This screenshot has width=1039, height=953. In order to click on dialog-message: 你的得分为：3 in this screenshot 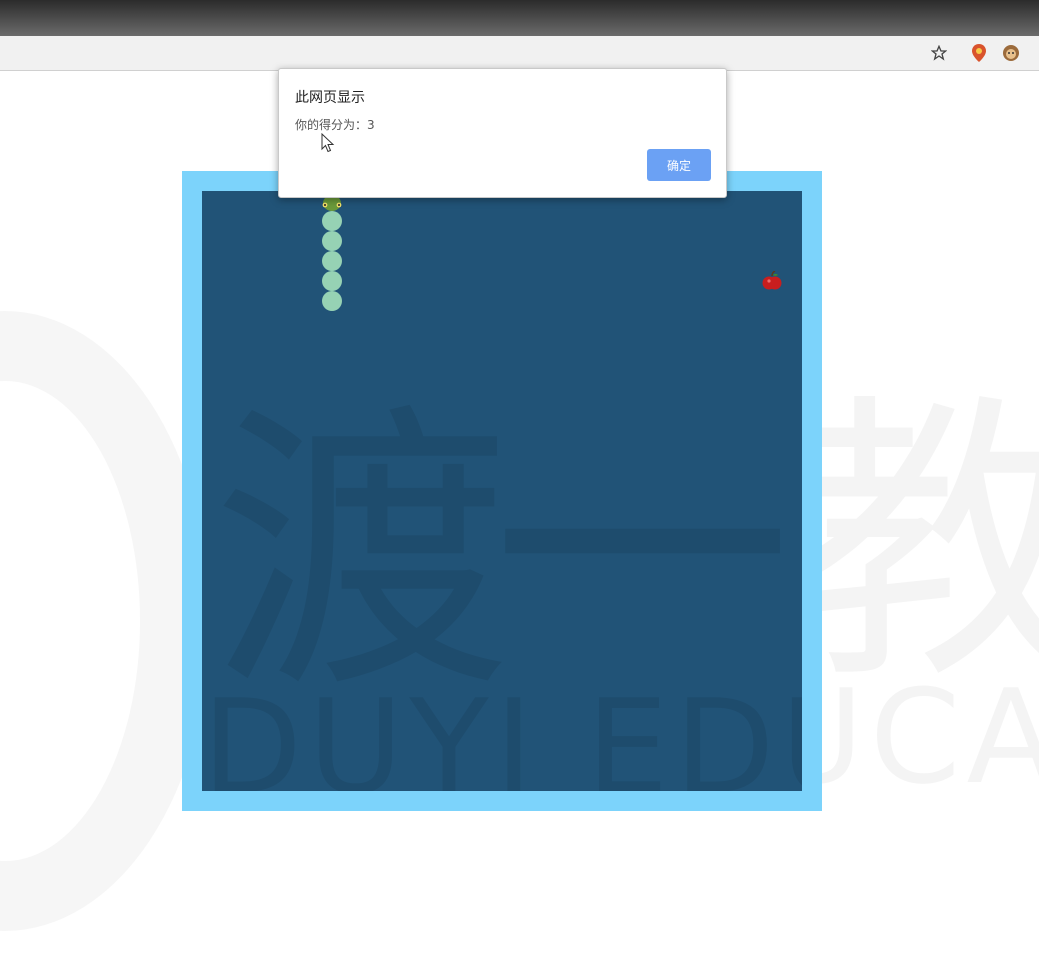, I will do `click(335, 125)`.